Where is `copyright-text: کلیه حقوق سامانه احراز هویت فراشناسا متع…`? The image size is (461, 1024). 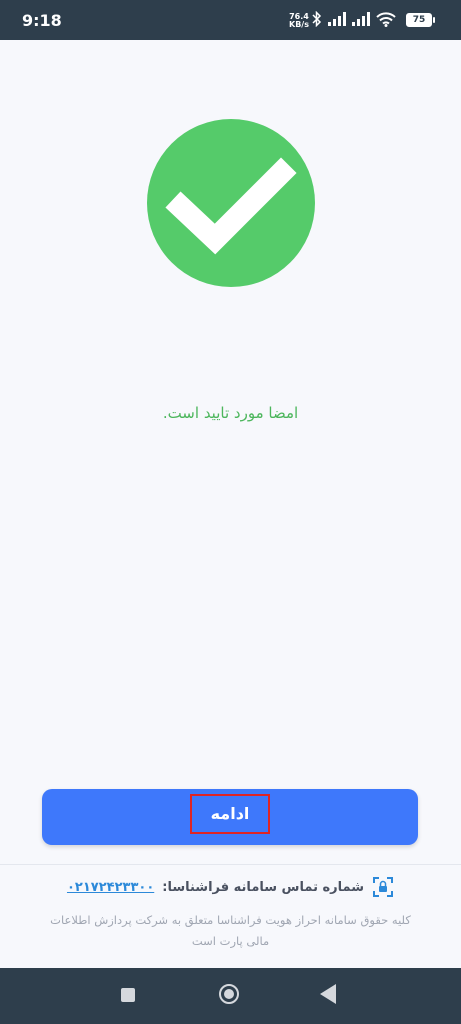
copyright-text: کلیه حقوق سامانه احراز هویت فراشناسا متع… is located at coordinates (230, 930).